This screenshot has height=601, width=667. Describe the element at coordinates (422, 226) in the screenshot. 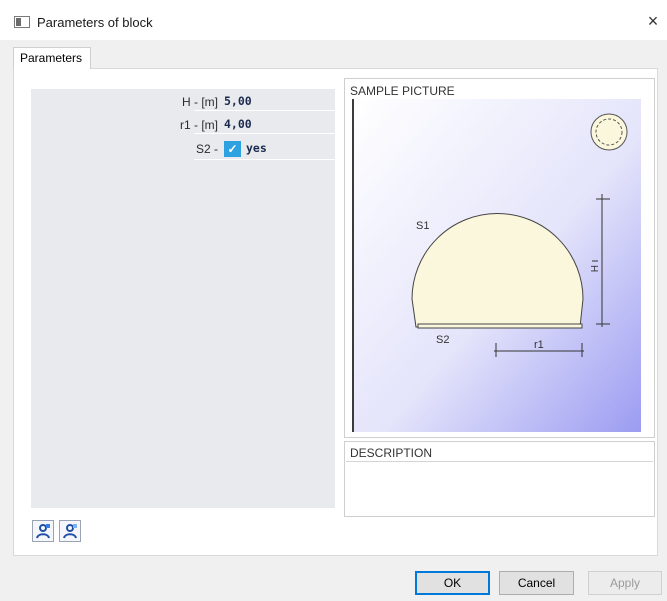

I see `label-s1: S1` at that location.